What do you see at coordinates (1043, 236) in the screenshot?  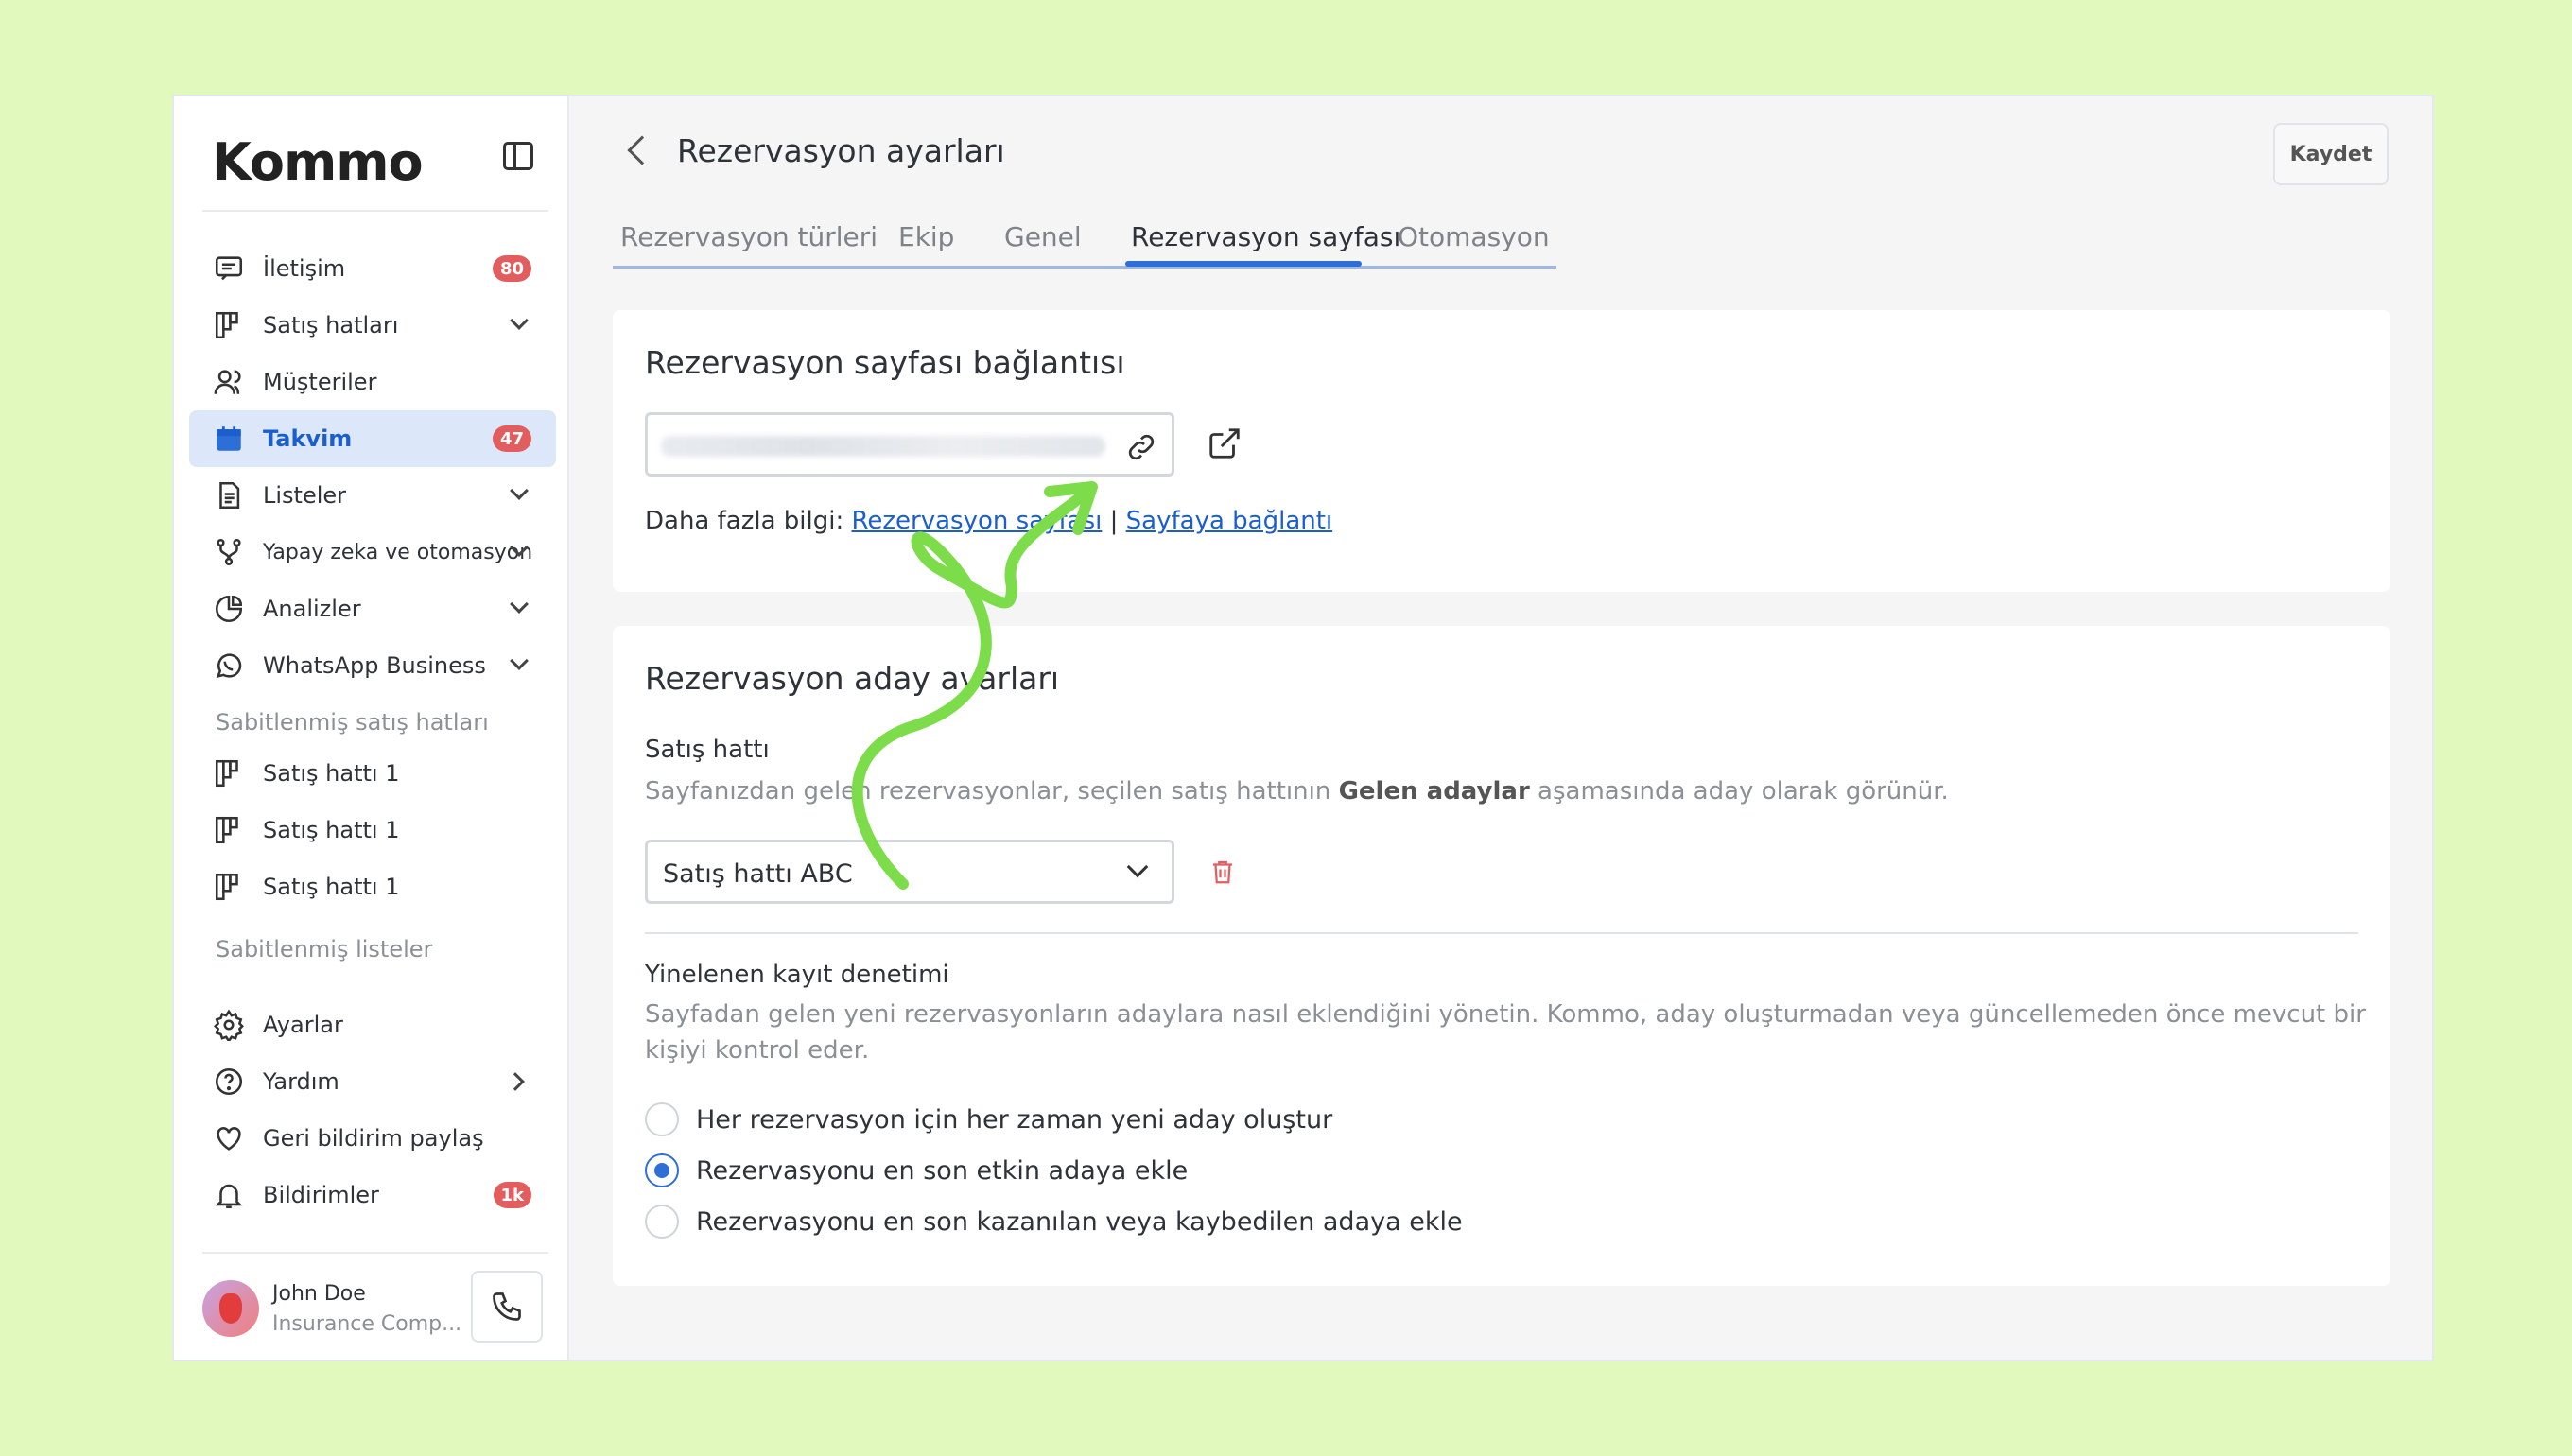 I see `tab-genel: Genel` at bounding box center [1043, 236].